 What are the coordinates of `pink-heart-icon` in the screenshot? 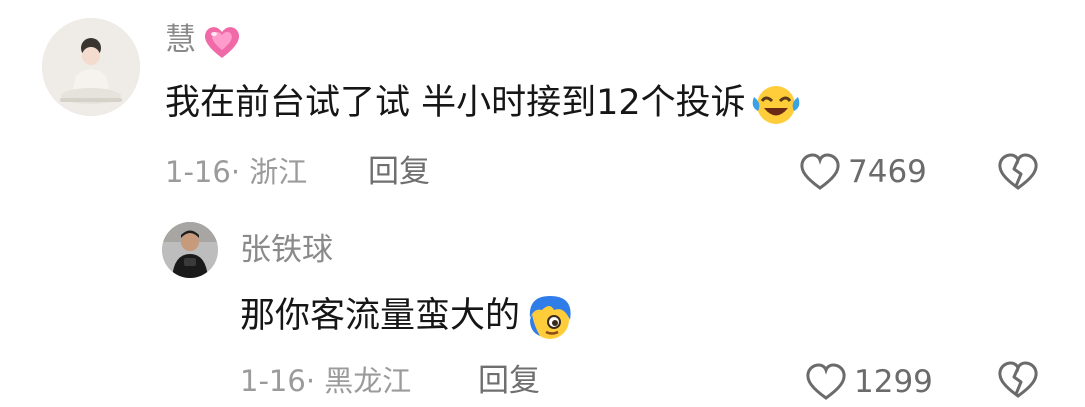 It's located at (222, 42).